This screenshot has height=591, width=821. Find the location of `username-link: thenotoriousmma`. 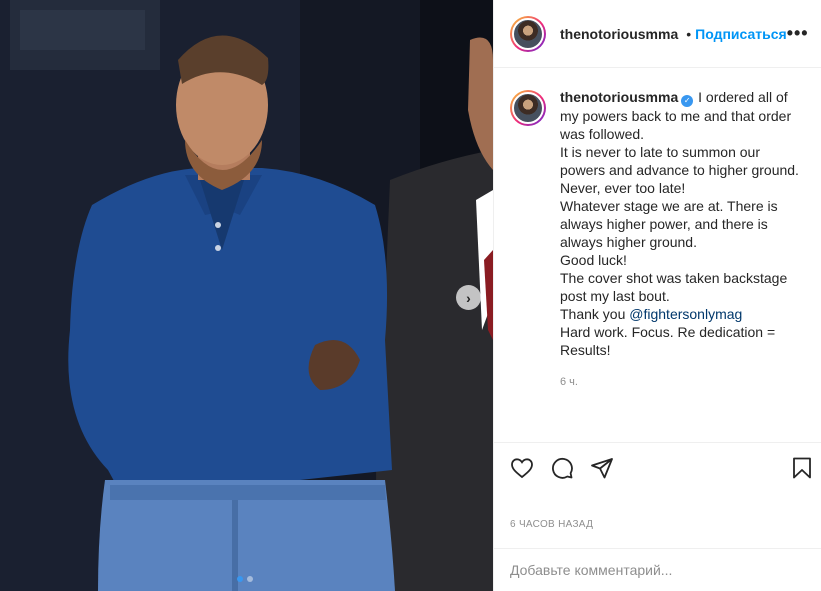

username-link: thenotoriousmma is located at coordinates (619, 34).